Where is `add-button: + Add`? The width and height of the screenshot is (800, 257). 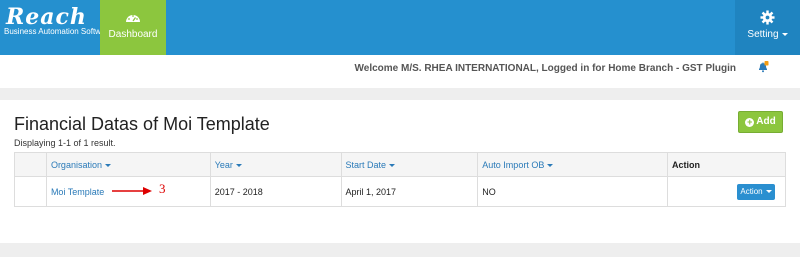 add-button: + Add is located at coordinates (760, 122).